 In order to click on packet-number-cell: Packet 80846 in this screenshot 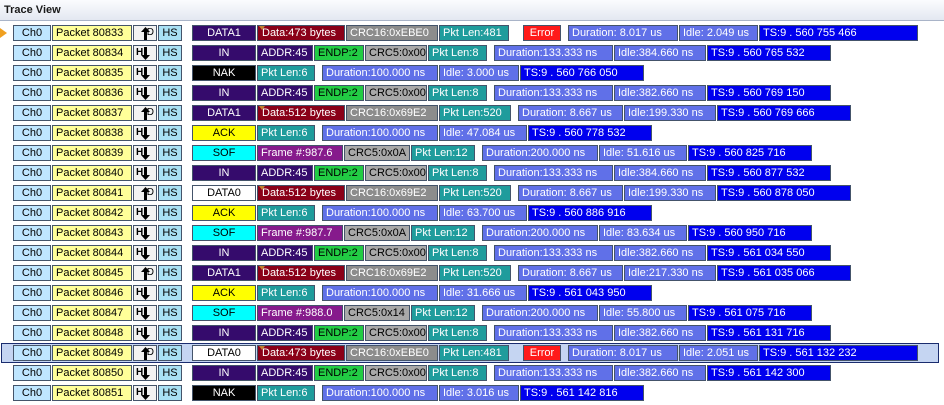, I will do `click(92, 293)`.